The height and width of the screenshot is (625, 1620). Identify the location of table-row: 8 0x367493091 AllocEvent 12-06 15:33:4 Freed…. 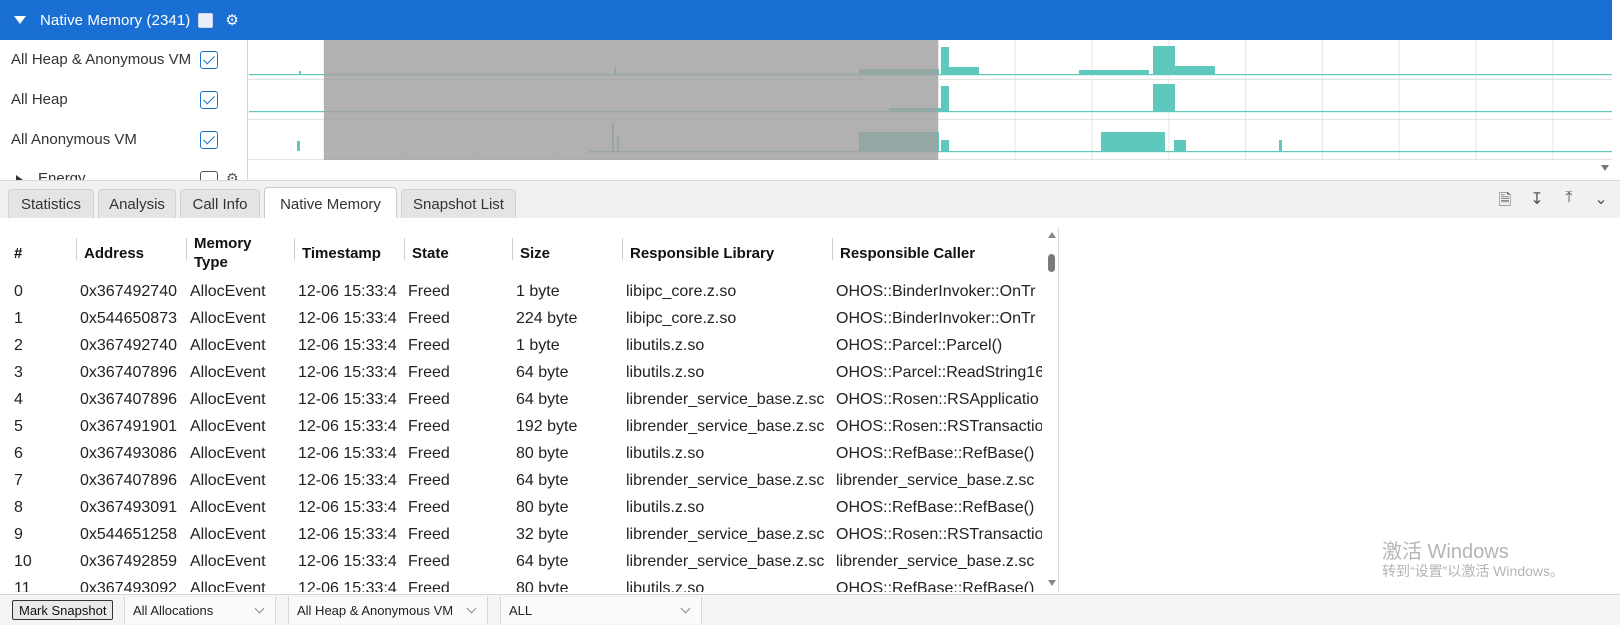
(523, 509).